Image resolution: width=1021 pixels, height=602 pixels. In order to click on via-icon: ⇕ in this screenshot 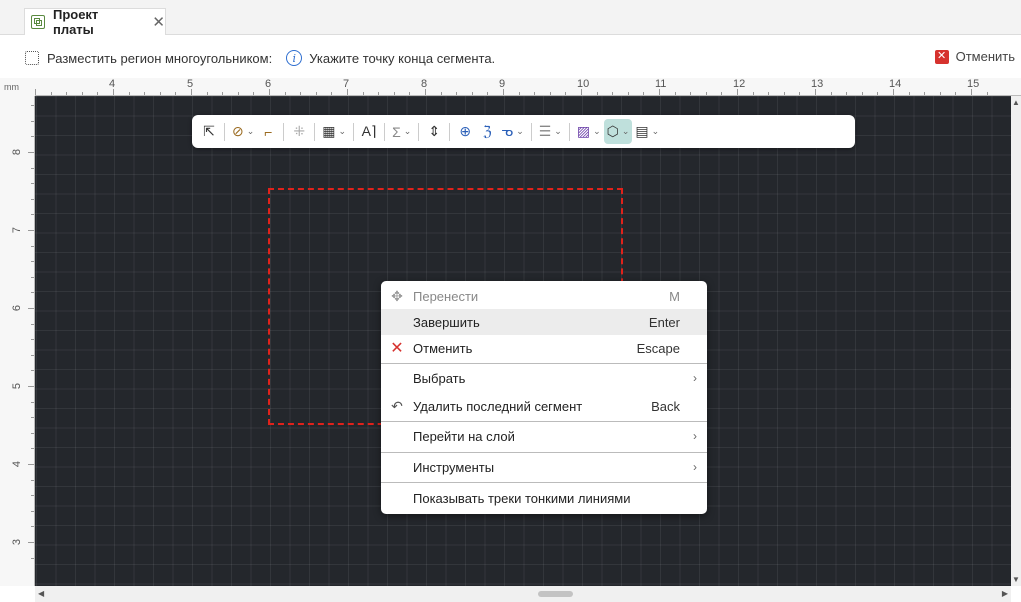, I will do `click(434, 131)`.